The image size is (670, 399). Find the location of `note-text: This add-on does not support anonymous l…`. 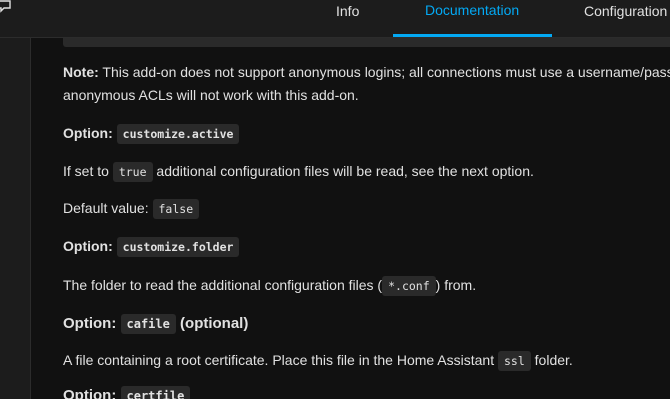

note-text: This add-on does not support anonymous l… is located at coordinates (384, 72).